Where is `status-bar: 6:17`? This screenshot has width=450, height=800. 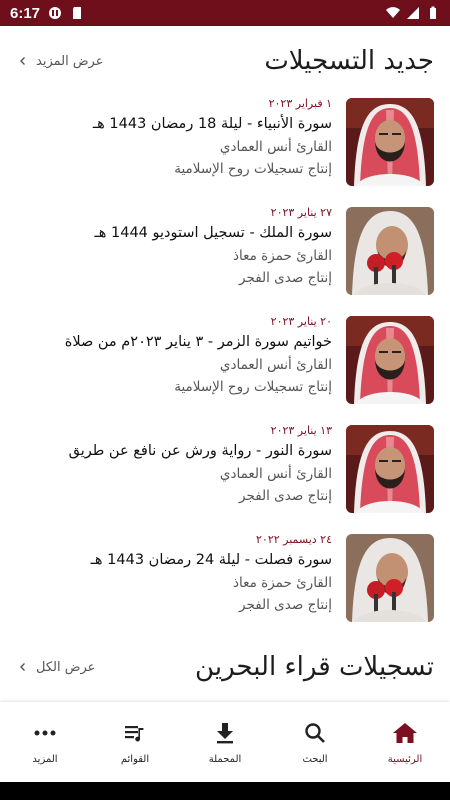
status-bar: 6:17 is located at coordinates (225, 13).